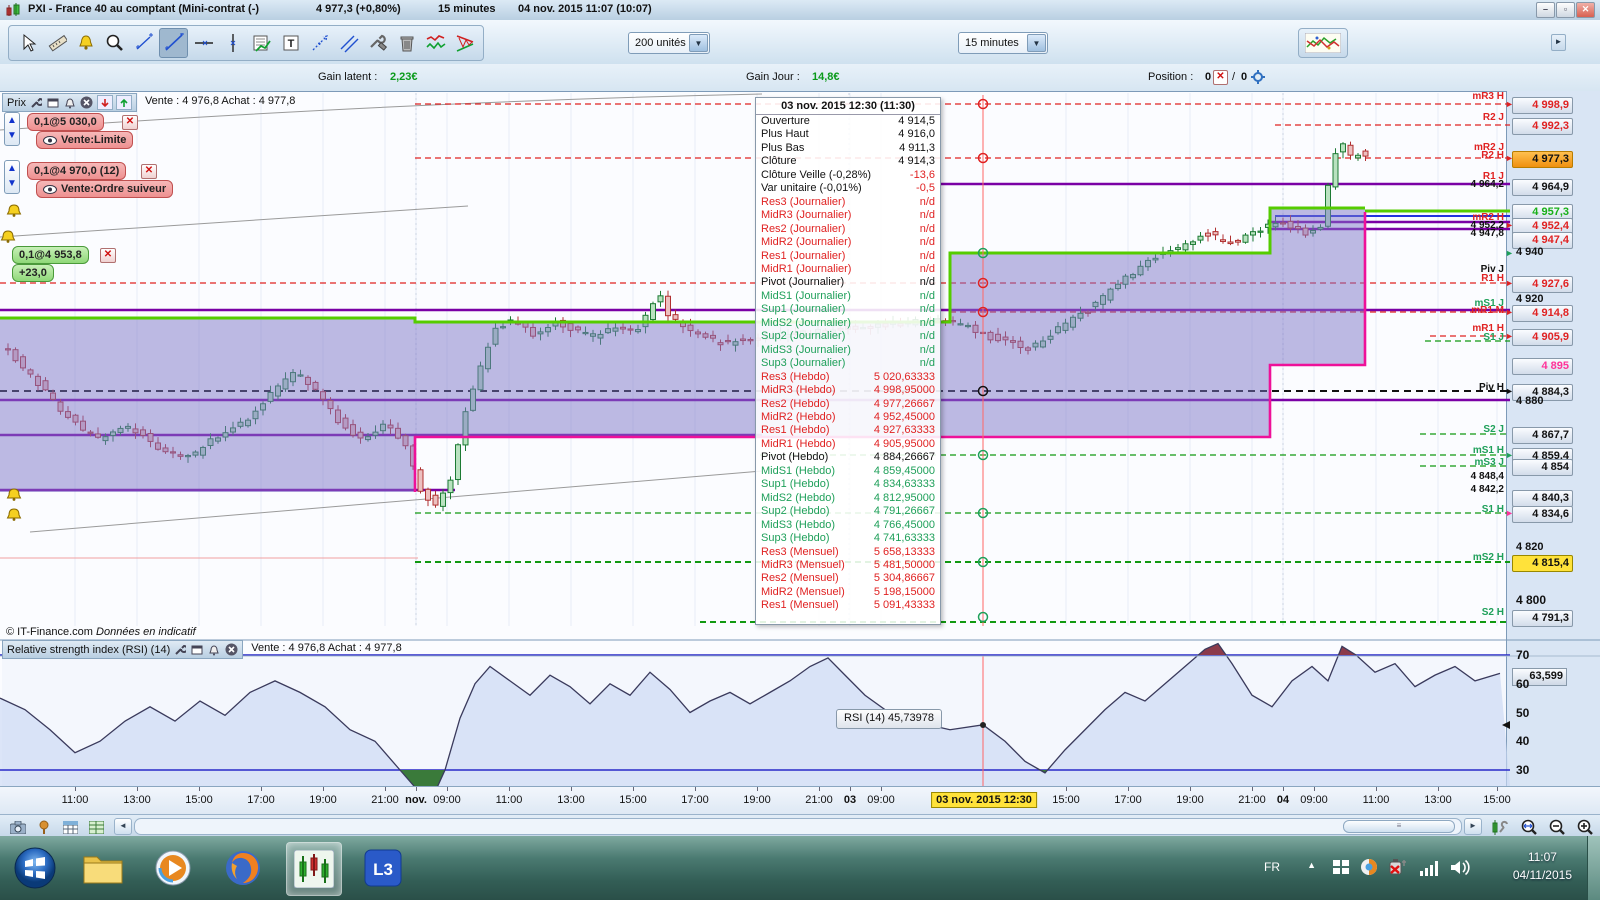 Image resolution: width=1600 pixels, height=900 pixels. I want to click on taskbar-media-player-icon, so click(173, 868).